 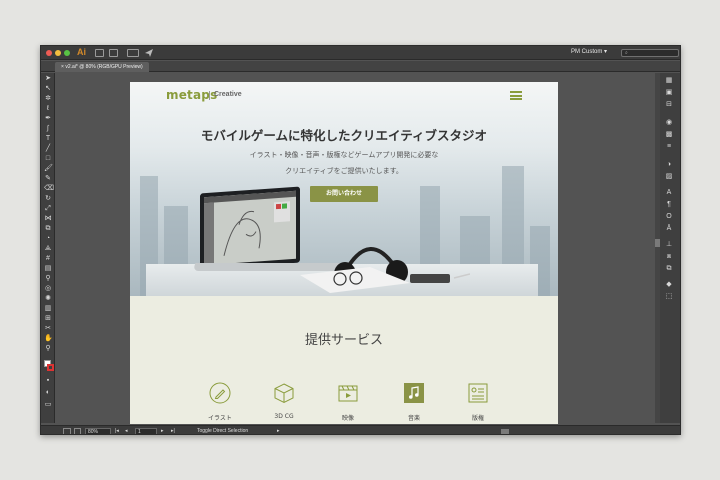 I want to click on tab-document: × v2.ai* @ 80% (RGB/GPU Preview), so click(x=102, y=67).